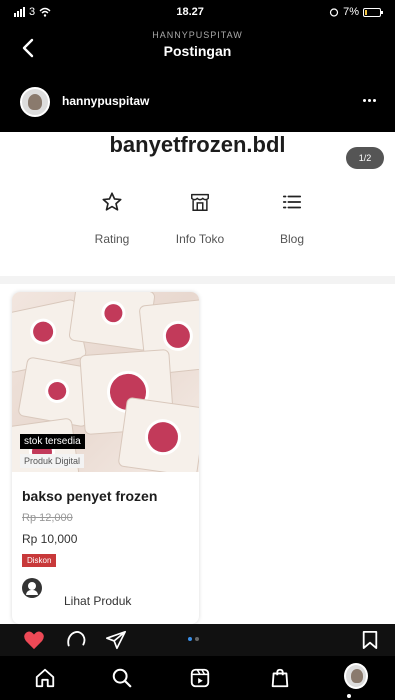 Image resolution: width=395 pixels, height=700 pixels. What do you see at coordinates (45, 678) in the screenshot?
I see `home-icon` at bounding box center [45, 678].